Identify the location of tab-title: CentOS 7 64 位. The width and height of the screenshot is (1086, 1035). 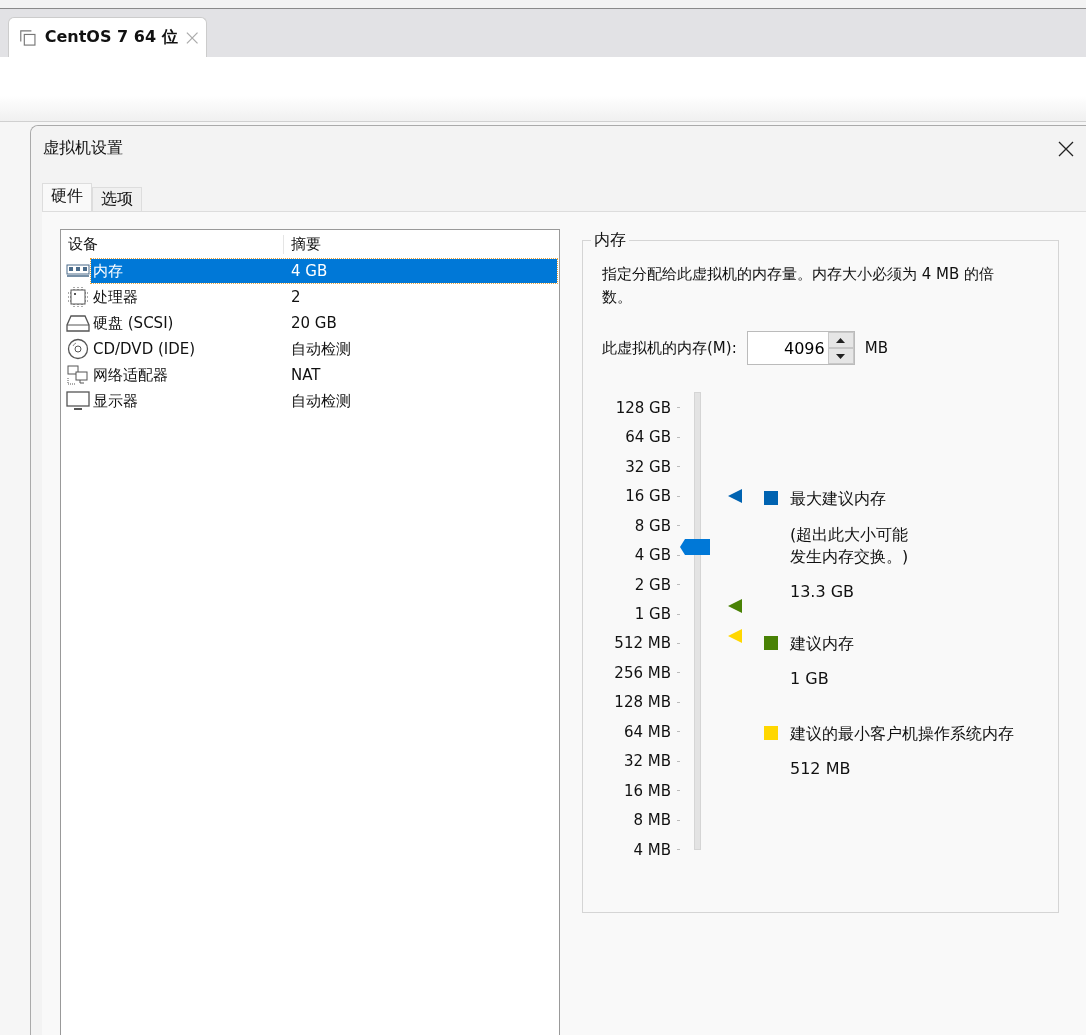
(111, 37).